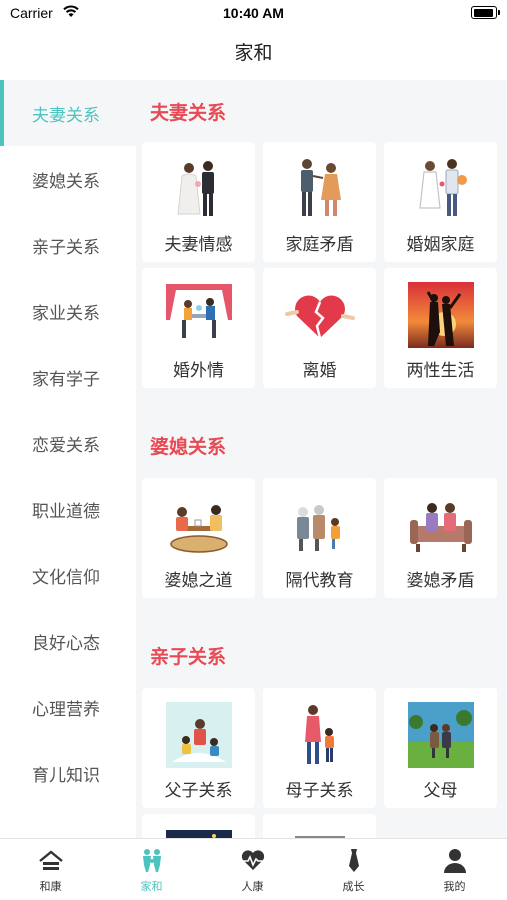 The image size is (507, 900). Describe the element at coordinates (441, 527) in the screenshot. I see `sofa-women-icon` at that location.